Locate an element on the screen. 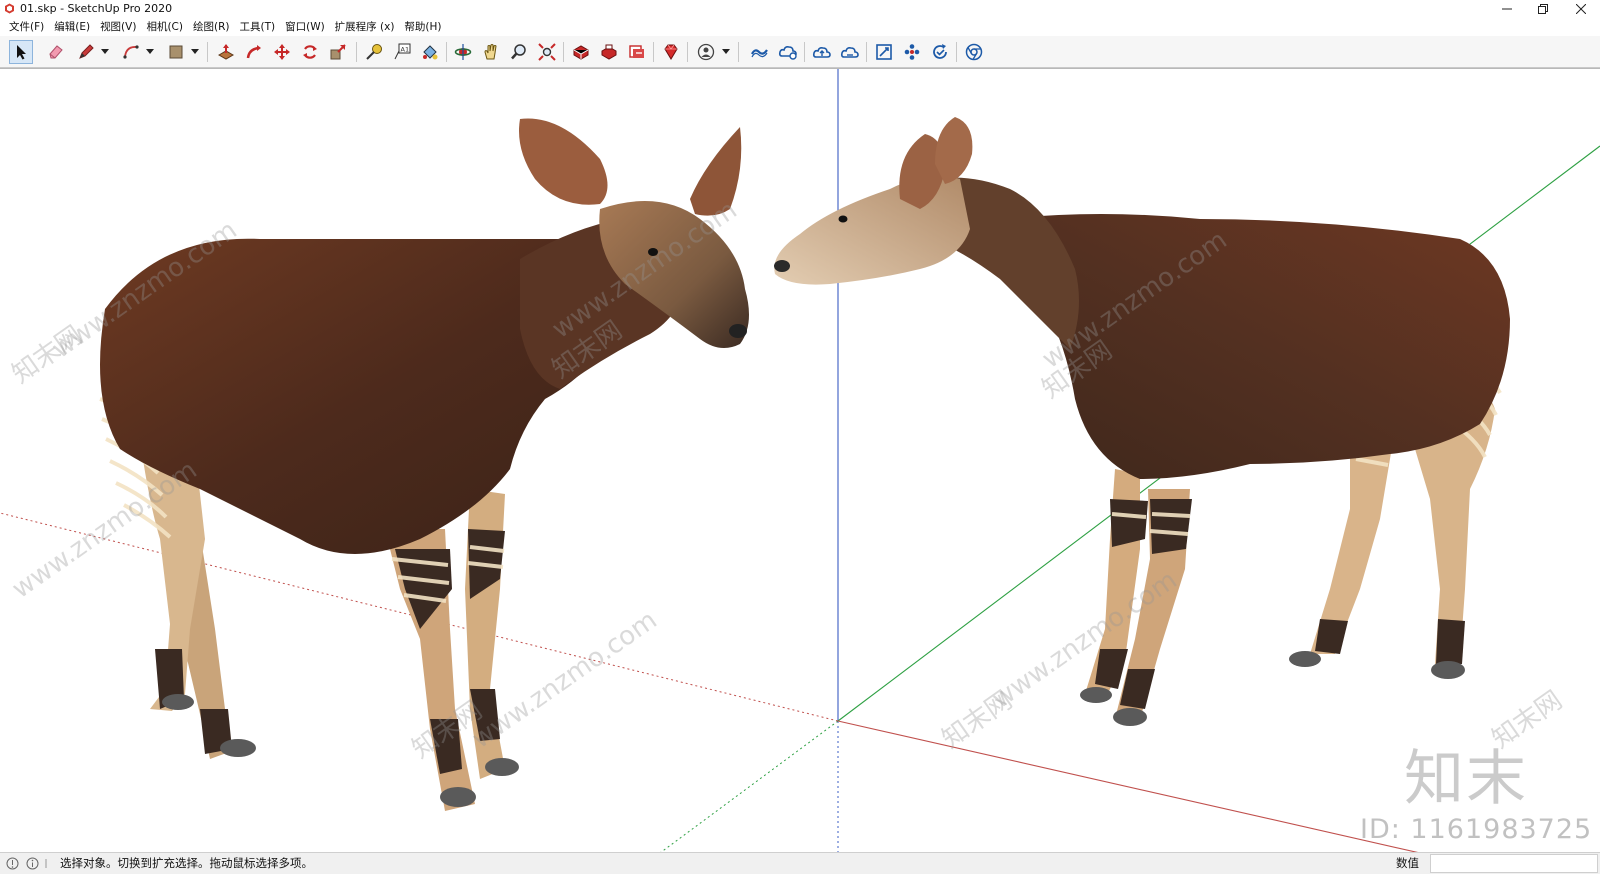  tape-measure-tool-button is located at coordinates (374, 52).